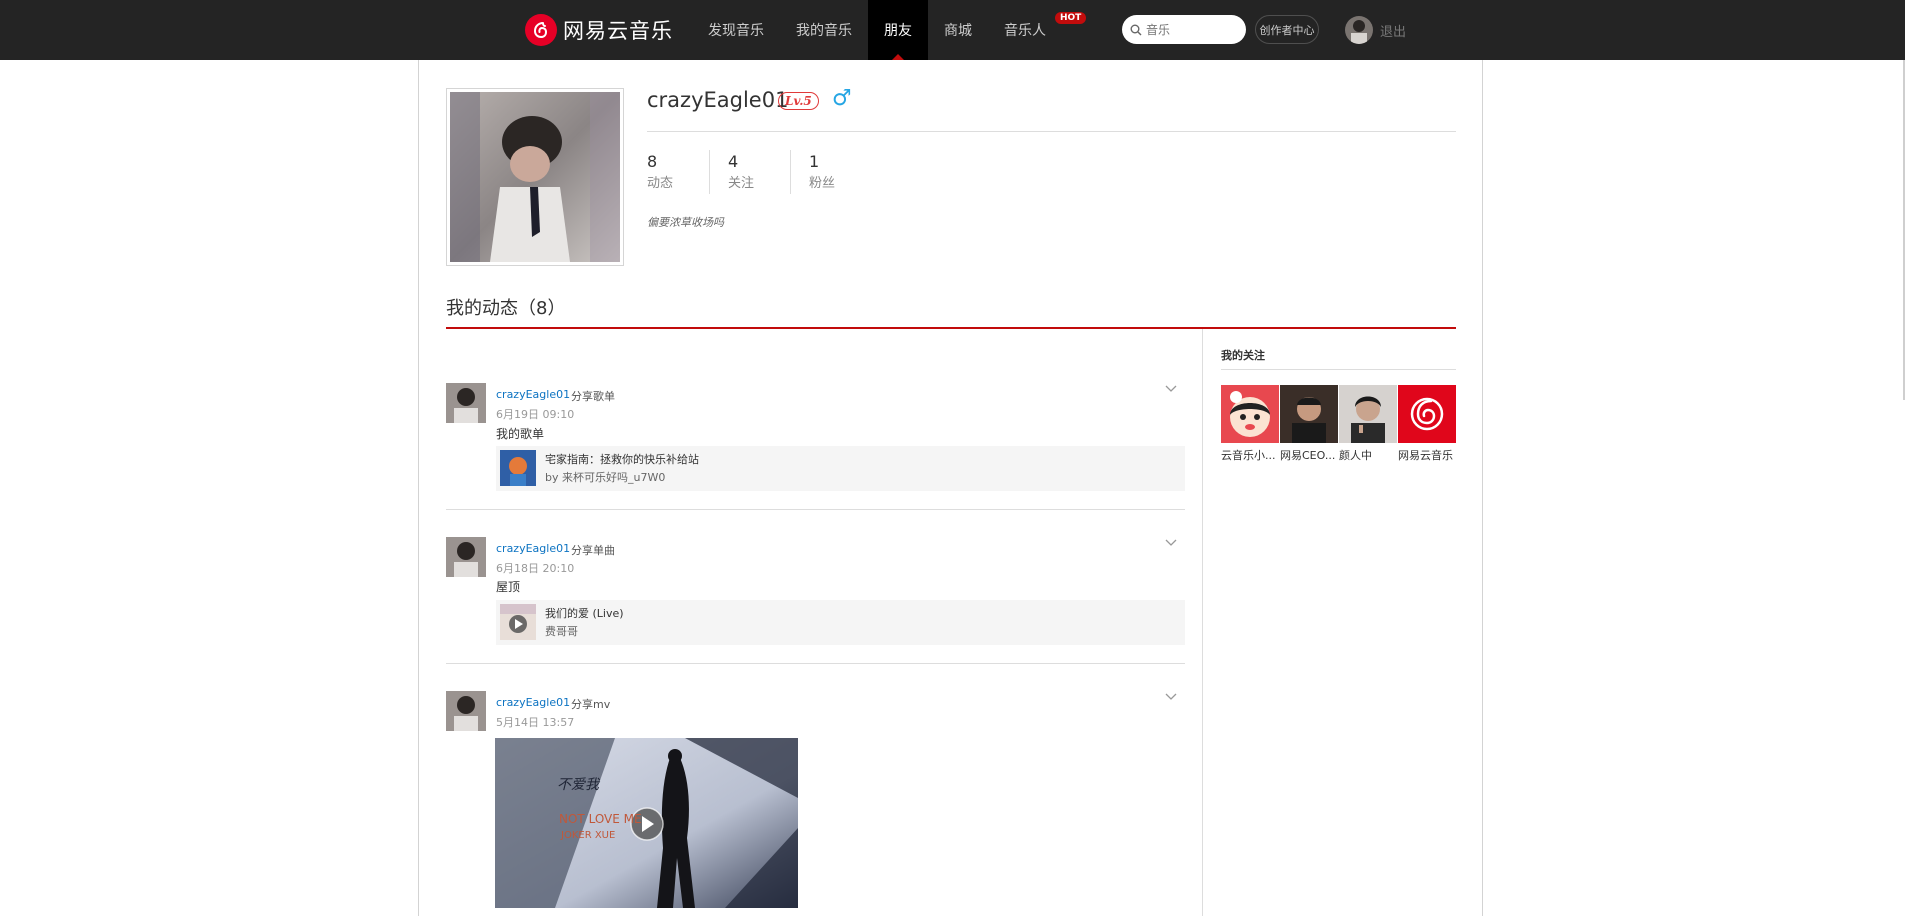  What do you see at coordinates (622, 459) in the screenshot?
I see `playlist-title: 宅家指南：拯救你的快乐补给站` at bounding box center [622, 459].